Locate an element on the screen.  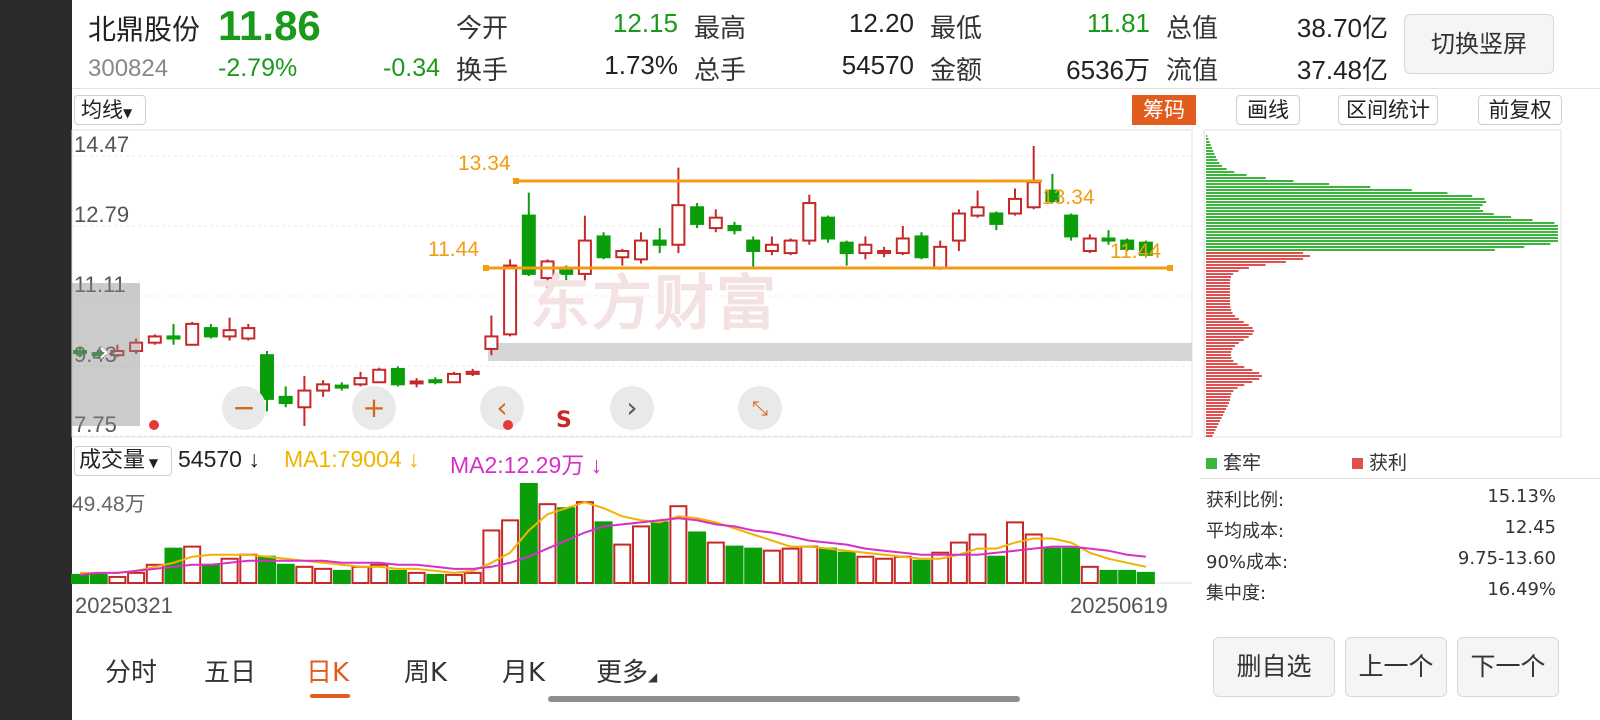
tab-five-day: 五日 is located at coordinates (230, 670).